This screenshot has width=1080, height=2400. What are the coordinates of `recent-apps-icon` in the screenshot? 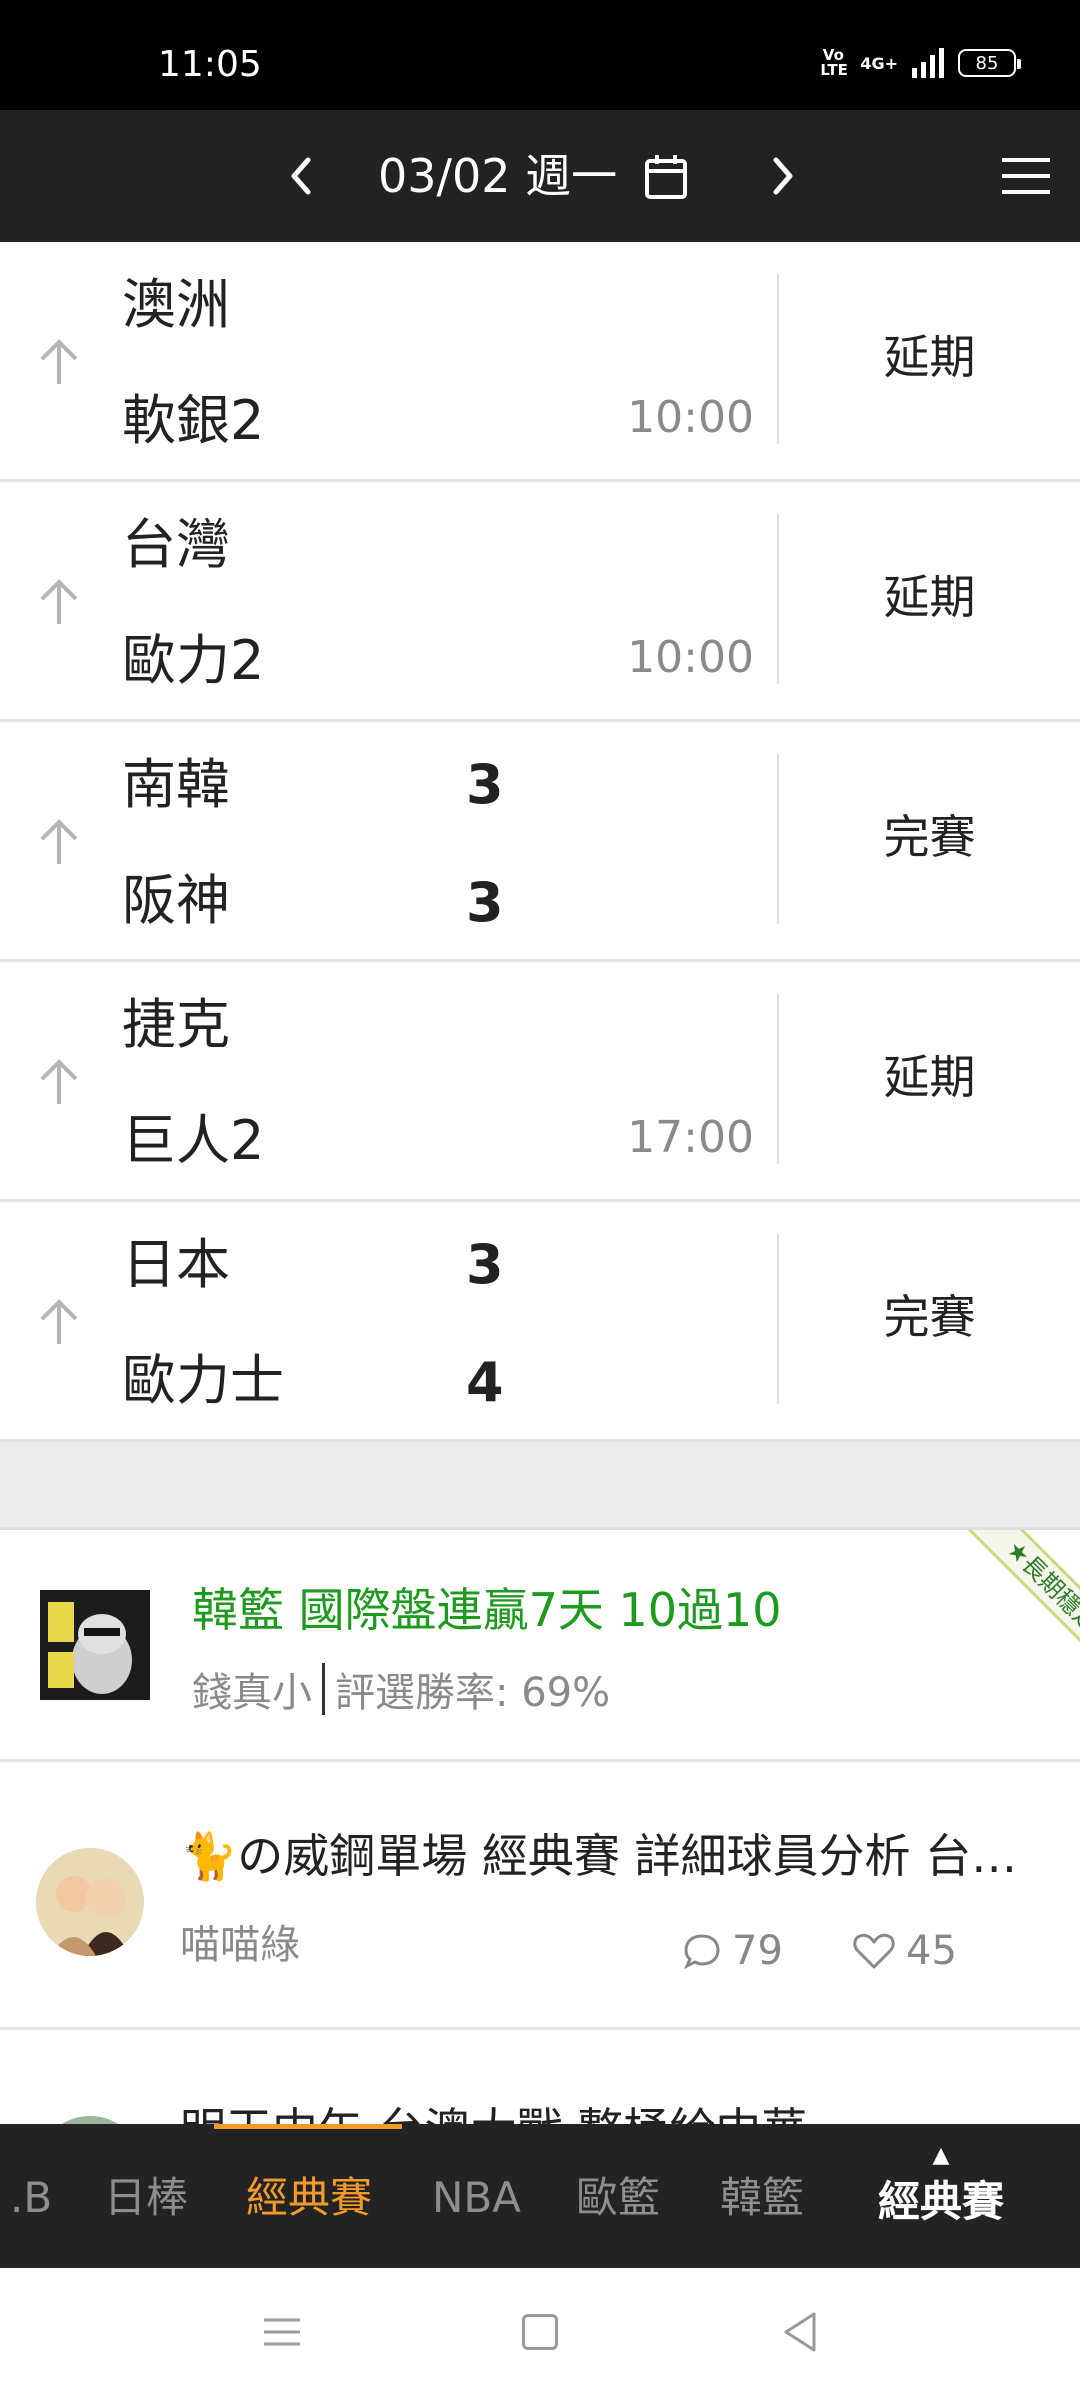 It's located at (282, 2332).